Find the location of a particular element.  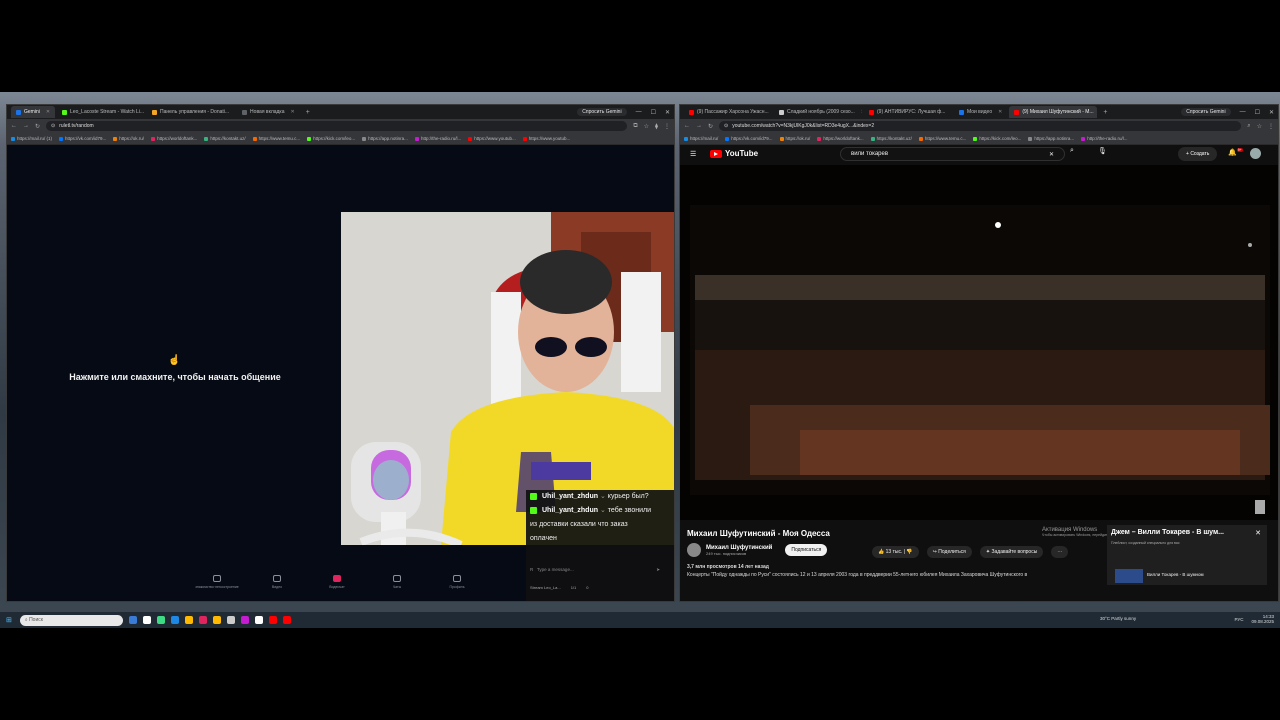

browser-tab: Новая вкладка ✕ is located at coordinates (268, 112).